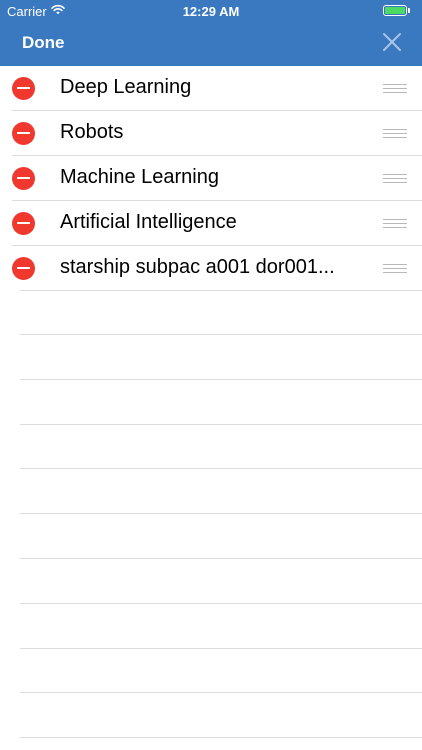  I want to click on list-item: Machine Learning, so click(211, 178).